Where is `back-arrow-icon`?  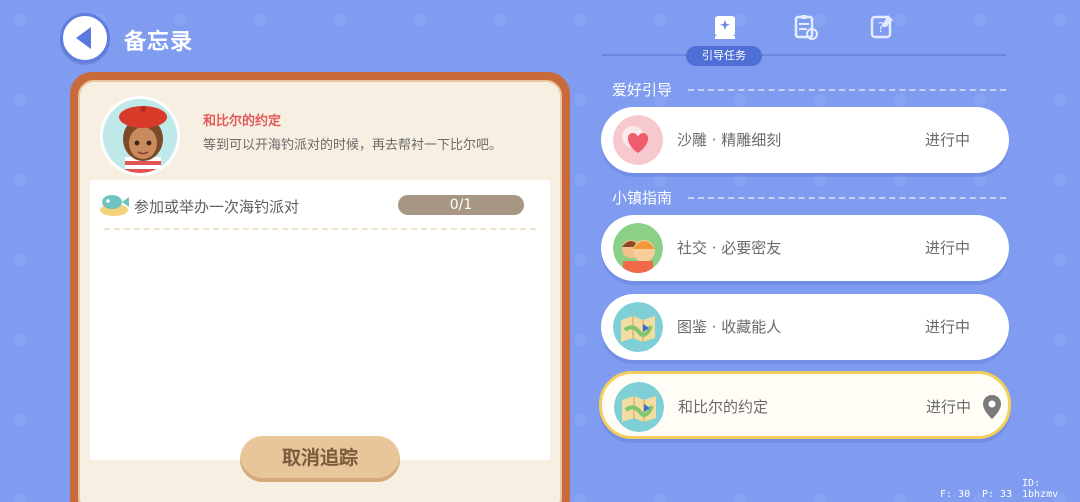
back-arrow-icon is located at coordinates (83, 38).